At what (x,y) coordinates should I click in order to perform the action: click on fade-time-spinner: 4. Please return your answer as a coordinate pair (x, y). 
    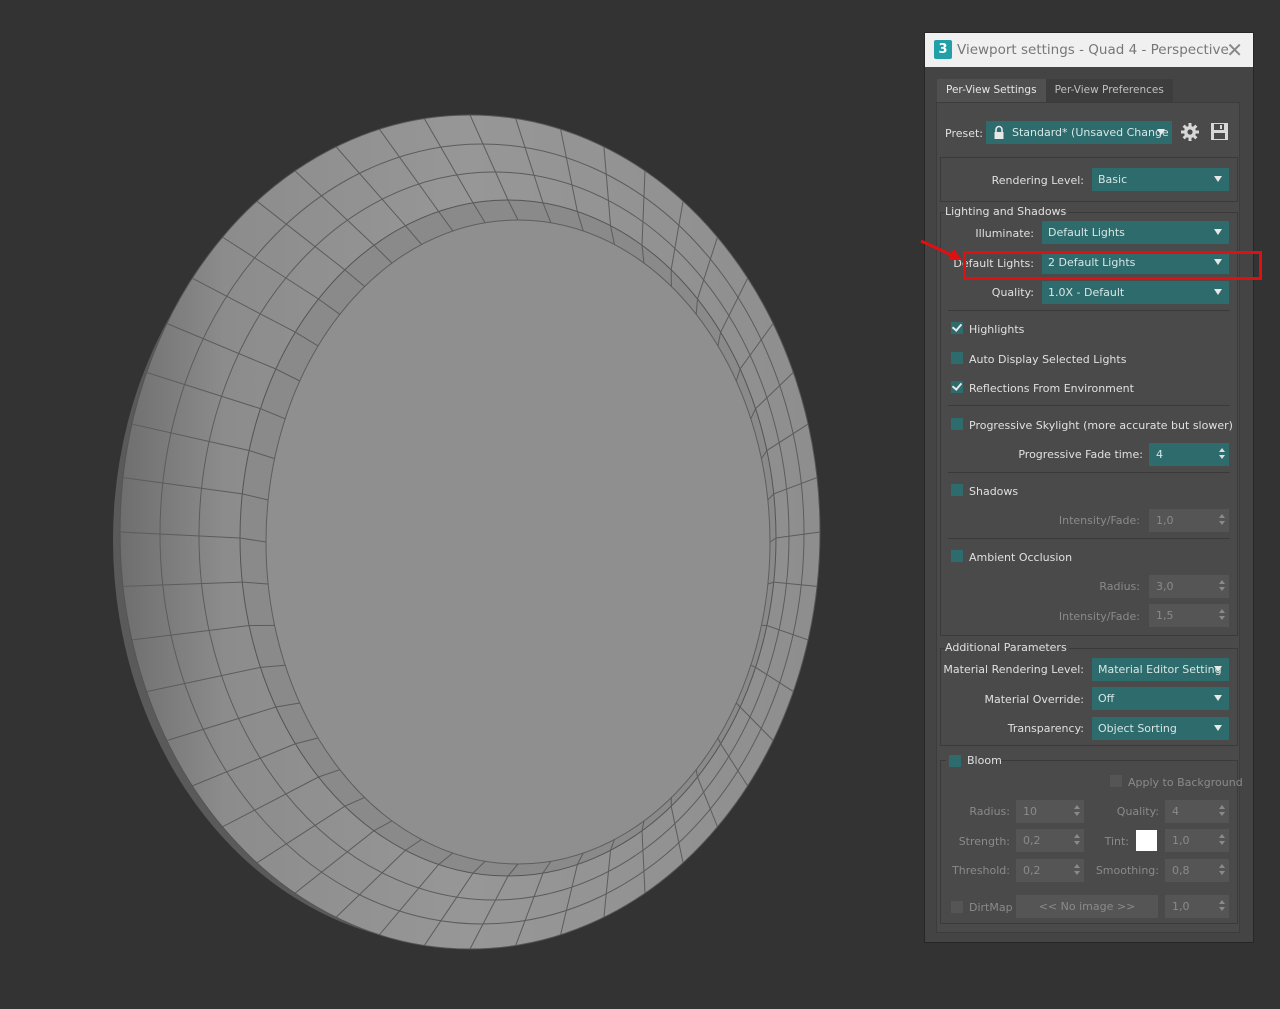
    Looking at the image, I should click on (1189, 454).